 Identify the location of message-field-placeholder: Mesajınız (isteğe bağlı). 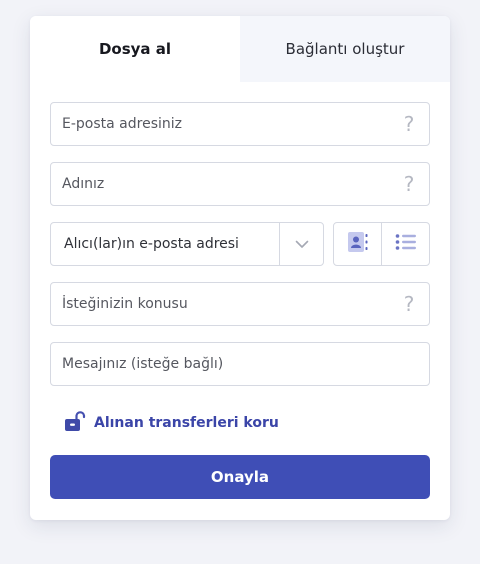
(143, 364).